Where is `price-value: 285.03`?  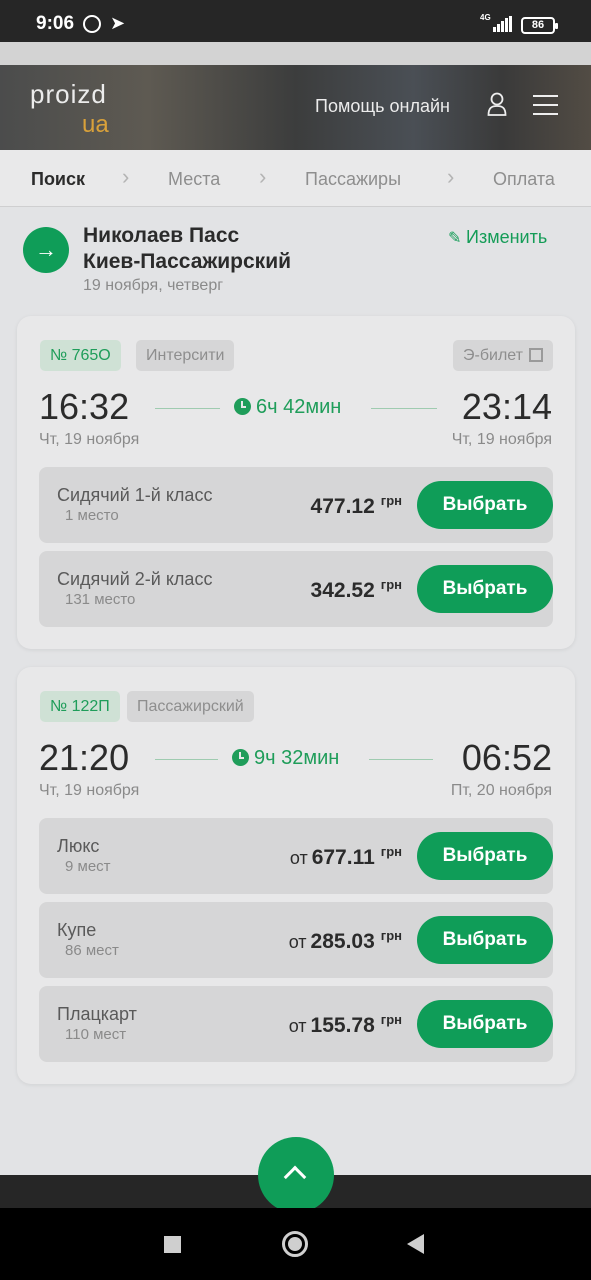 price-value: 285.03 is located at coordinates (342, 941).